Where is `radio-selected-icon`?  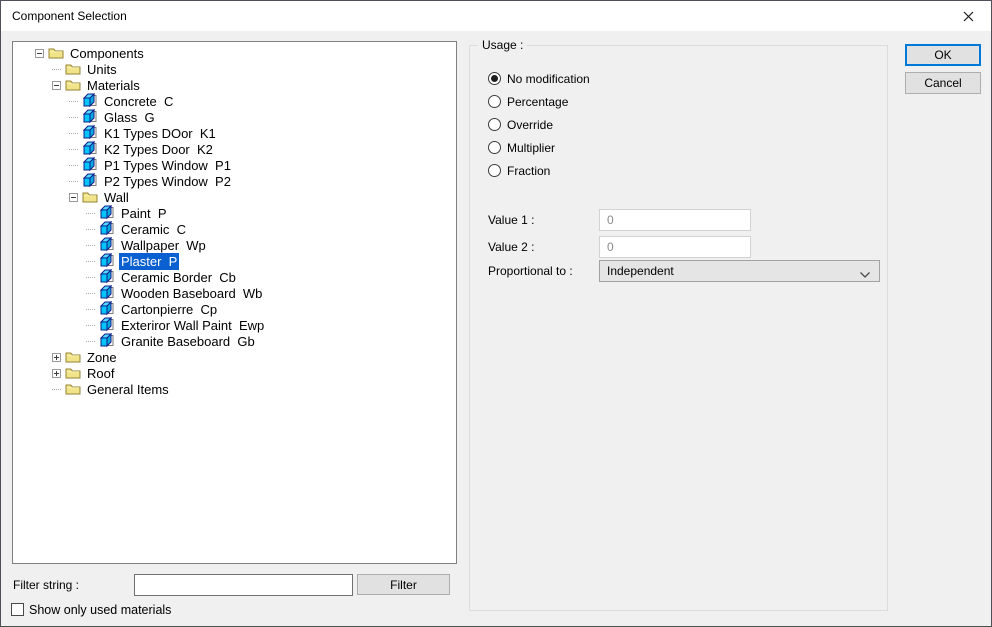
radio-selected-icon is located at coordinates (494, 78).